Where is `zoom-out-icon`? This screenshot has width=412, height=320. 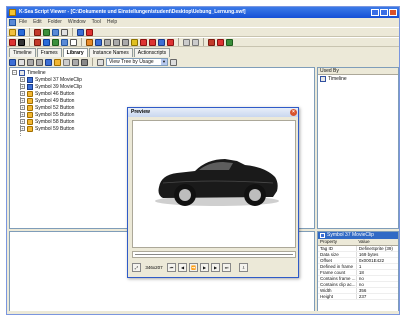 zoom-out-icon is located at coordinates (195, 42).